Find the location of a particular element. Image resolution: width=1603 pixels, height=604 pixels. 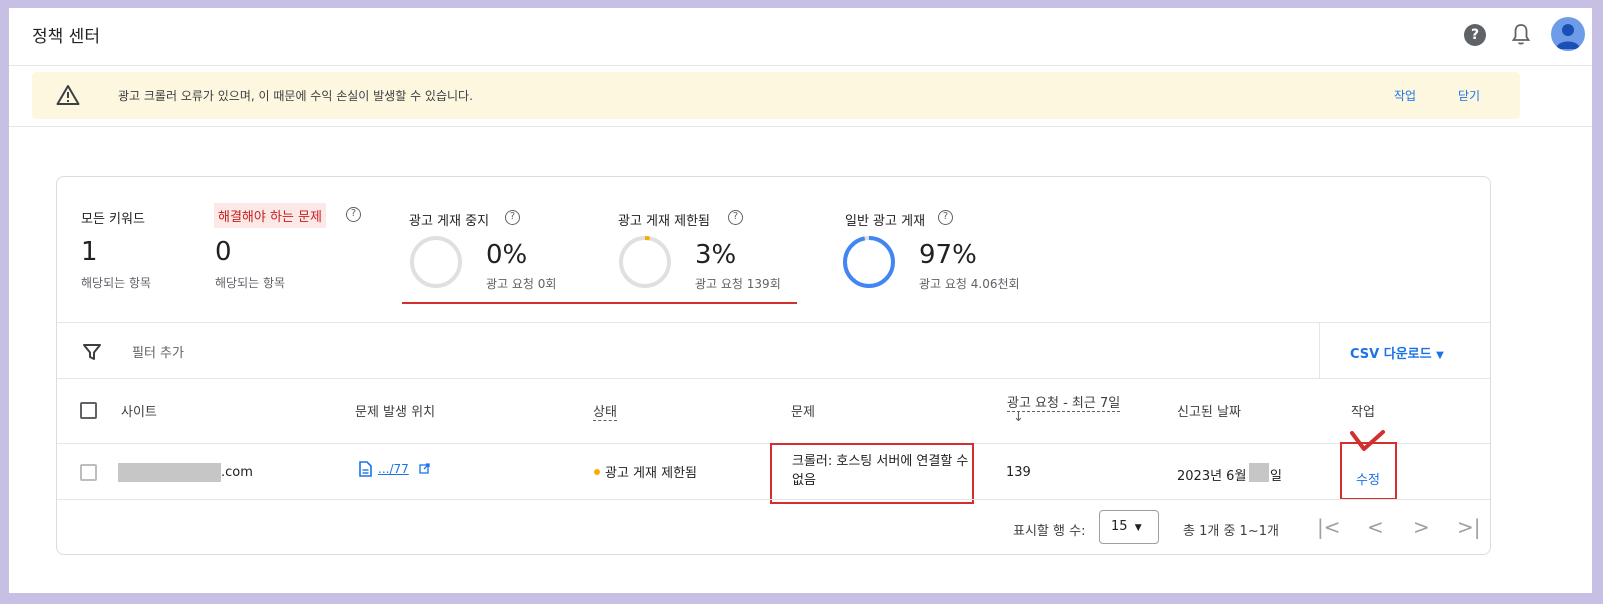

requests-value: 139 is located at coordinates (1018, 472).